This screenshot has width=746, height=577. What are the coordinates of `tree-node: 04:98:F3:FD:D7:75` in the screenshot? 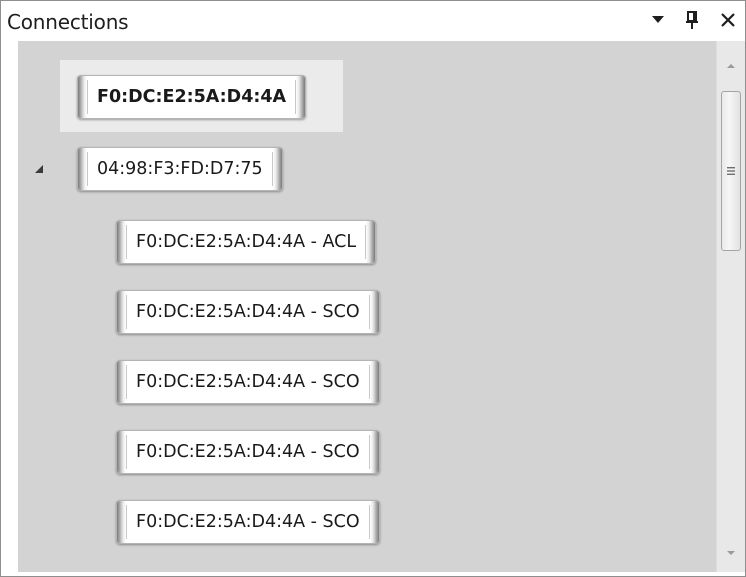 It's located at (180, 169).